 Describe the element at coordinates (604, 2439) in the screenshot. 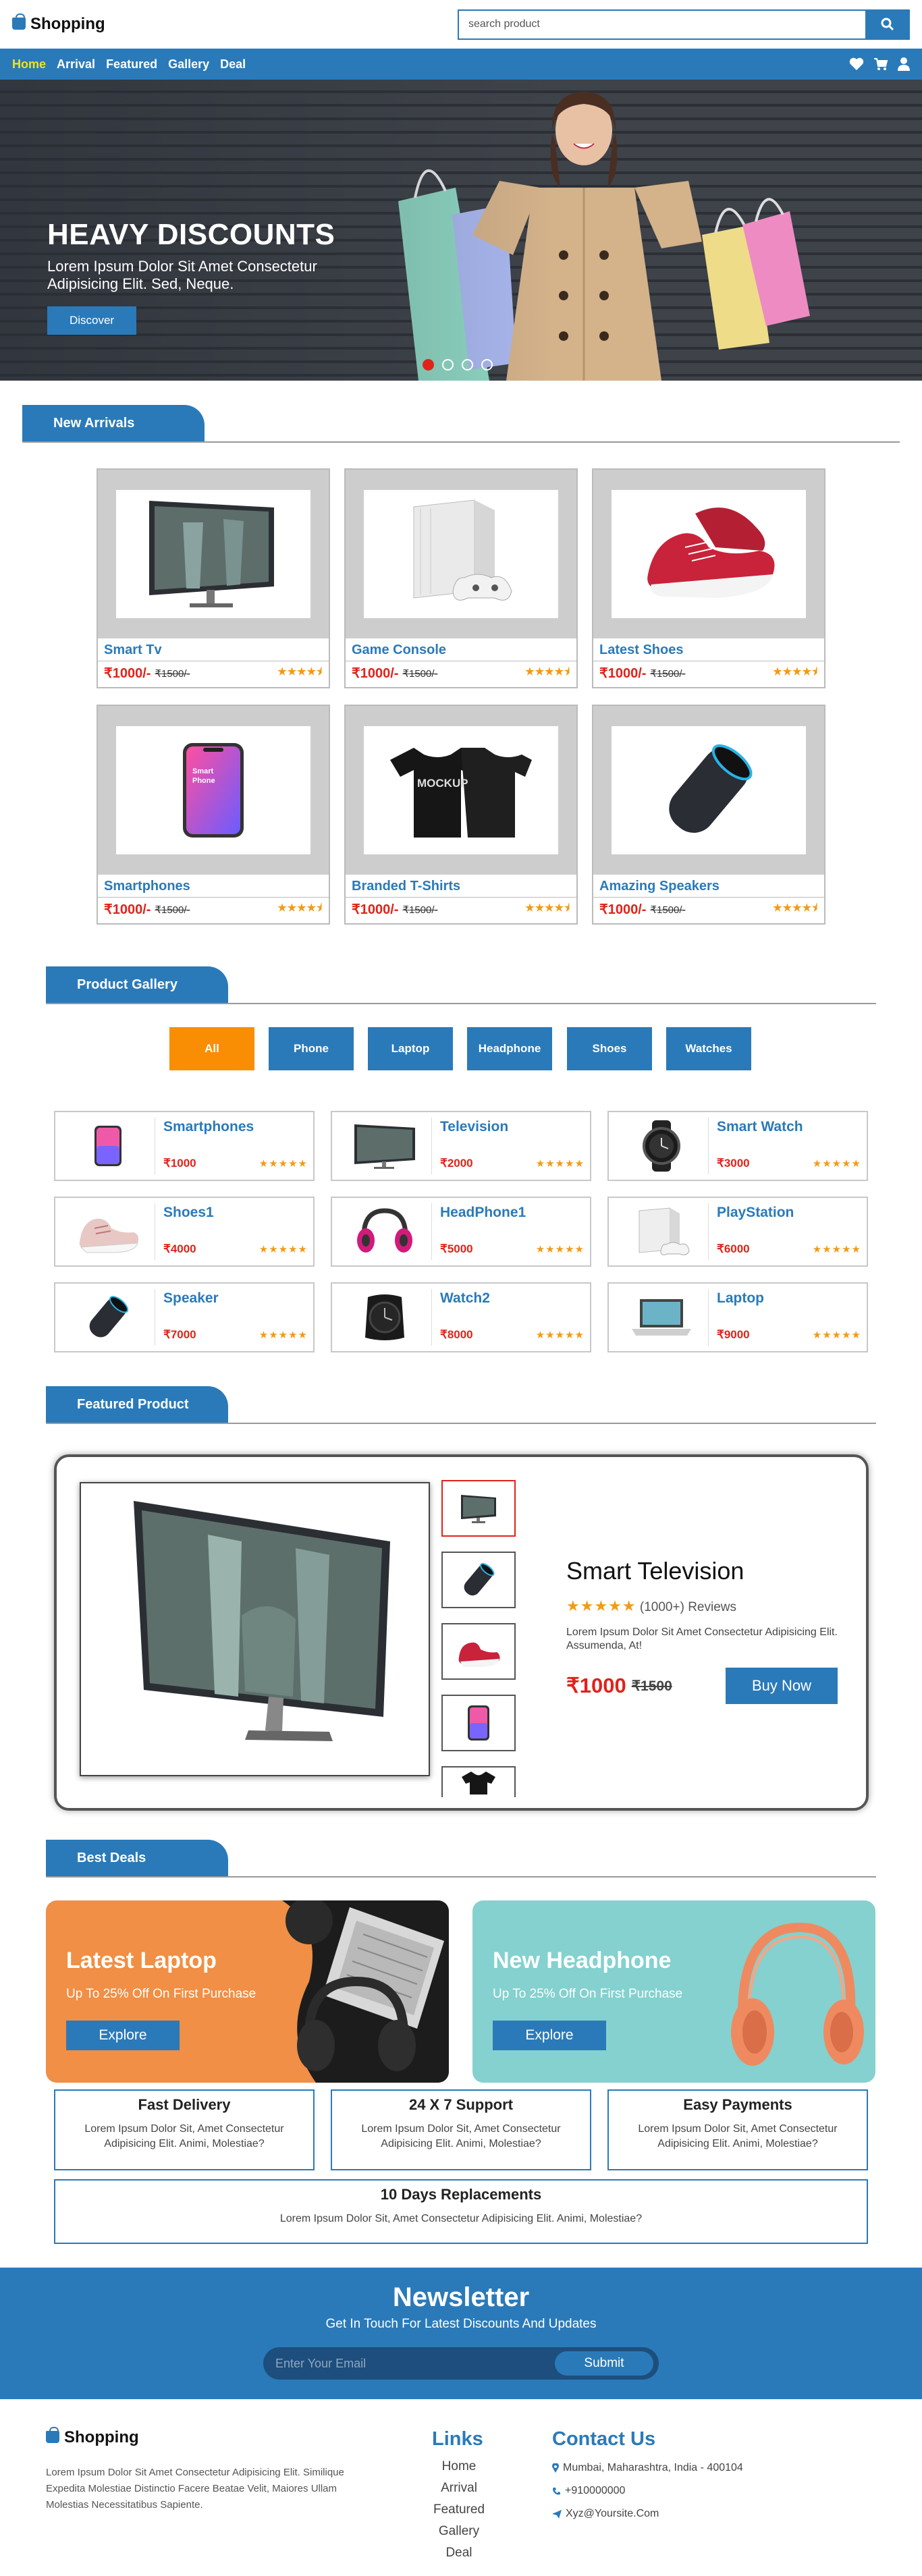

I see `footer-contact-title: Contact Us` at that location.